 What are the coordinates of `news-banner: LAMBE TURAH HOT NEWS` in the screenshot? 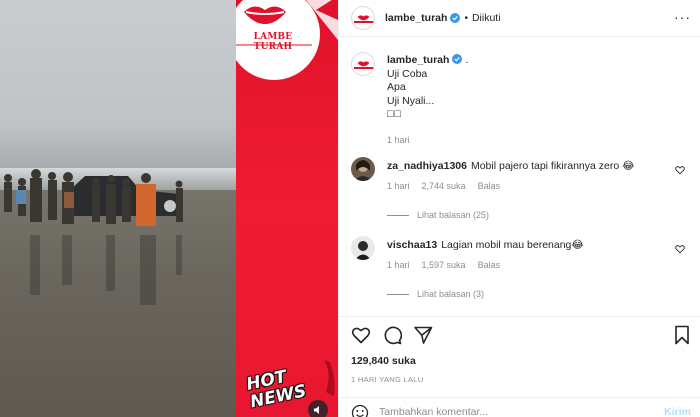 It's located at (287, 208).